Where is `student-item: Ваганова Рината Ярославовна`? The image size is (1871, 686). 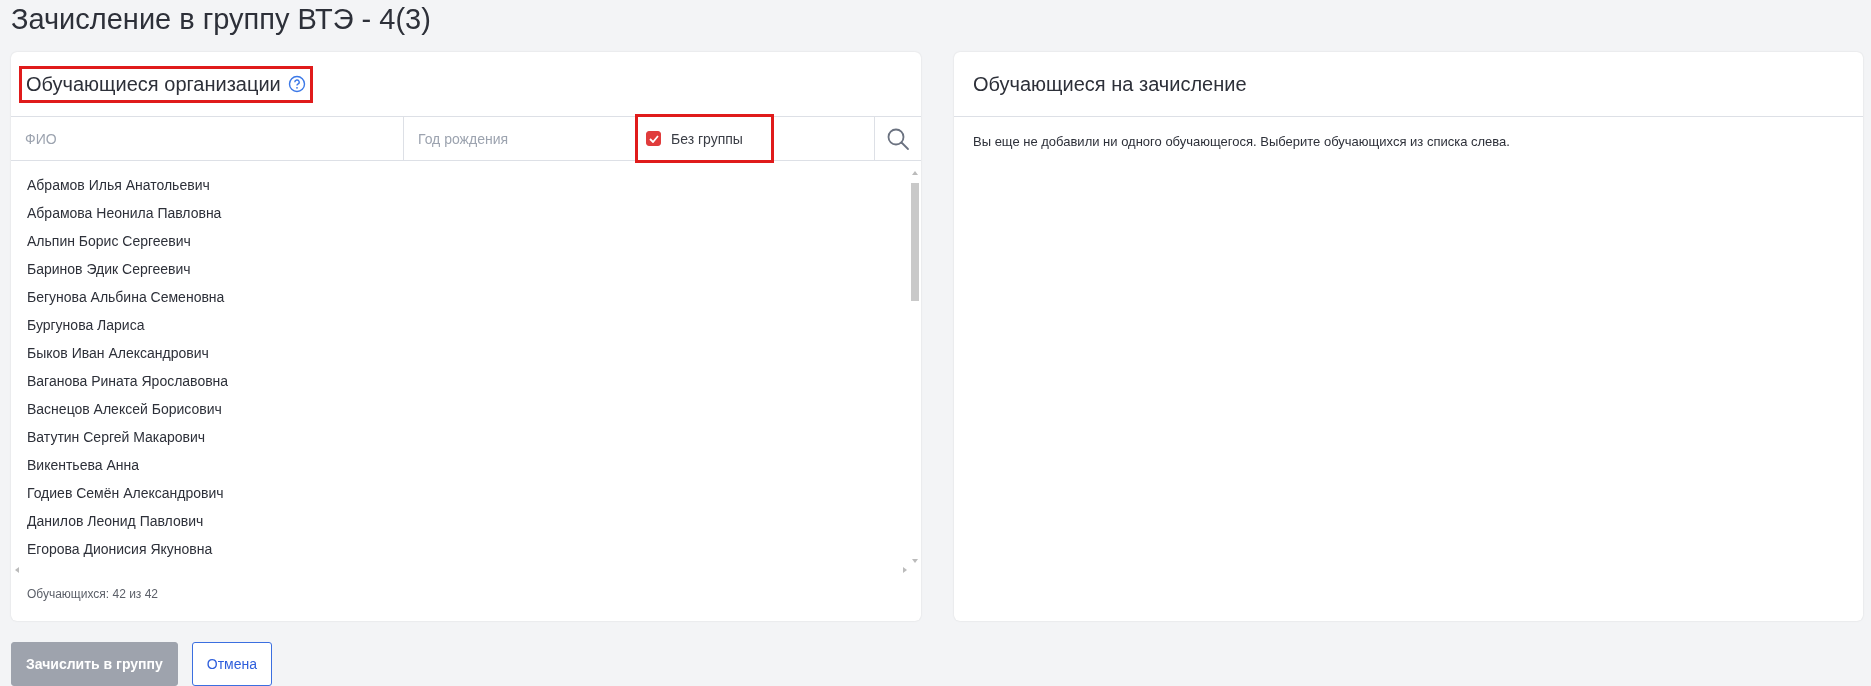
student-item: Ваганова Рината Ярославовна is located at coordinates (468, 381).